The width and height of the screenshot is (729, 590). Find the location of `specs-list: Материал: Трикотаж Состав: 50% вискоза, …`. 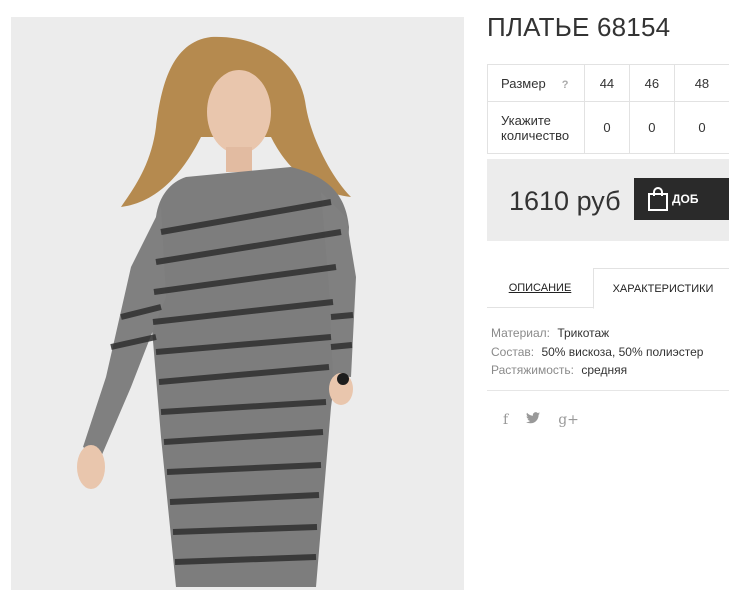

specs-list: Материал: Трикотаж Состав: 50% вискоза, … is located at coordinates (597, 352).